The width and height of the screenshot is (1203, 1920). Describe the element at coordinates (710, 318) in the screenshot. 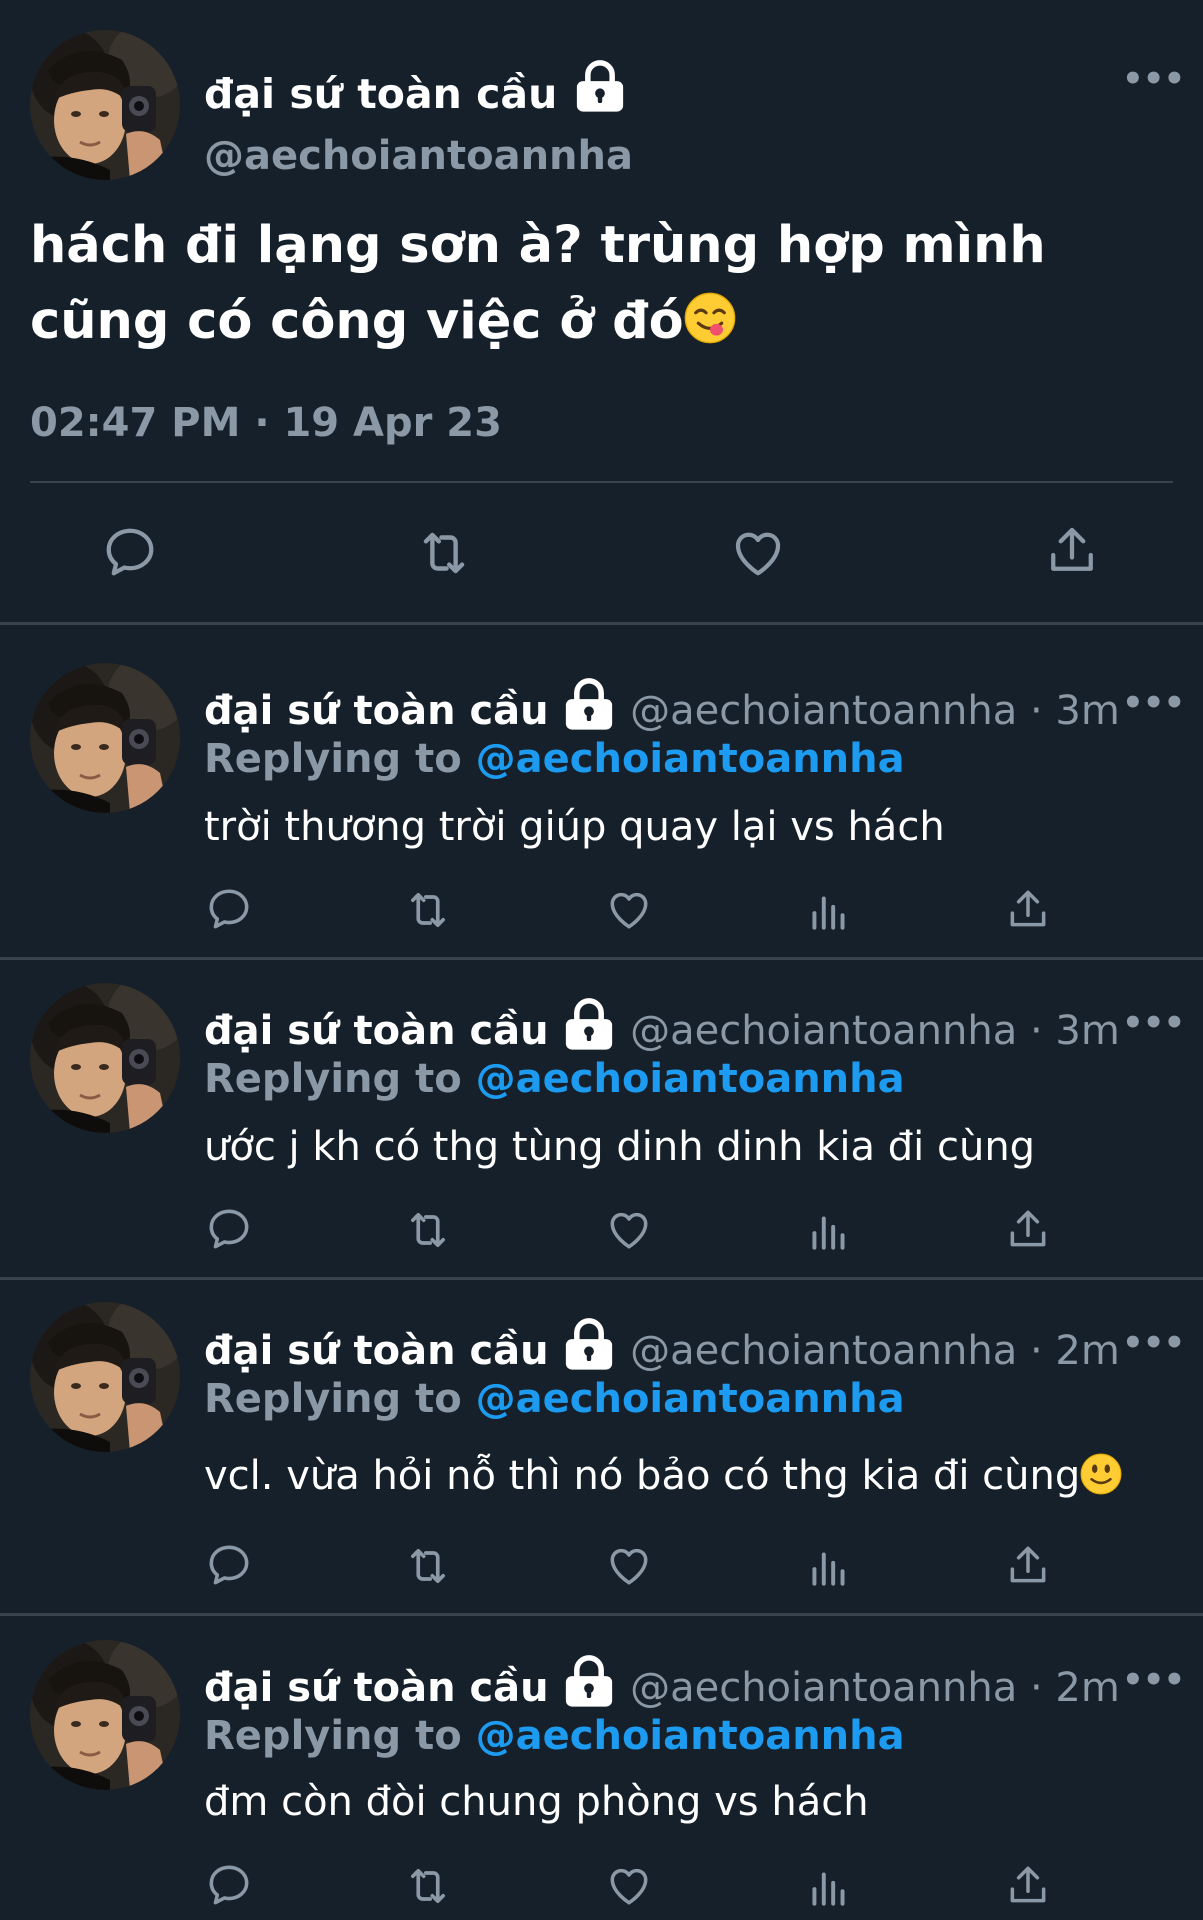

I see `yum-face-emoji` at that location.